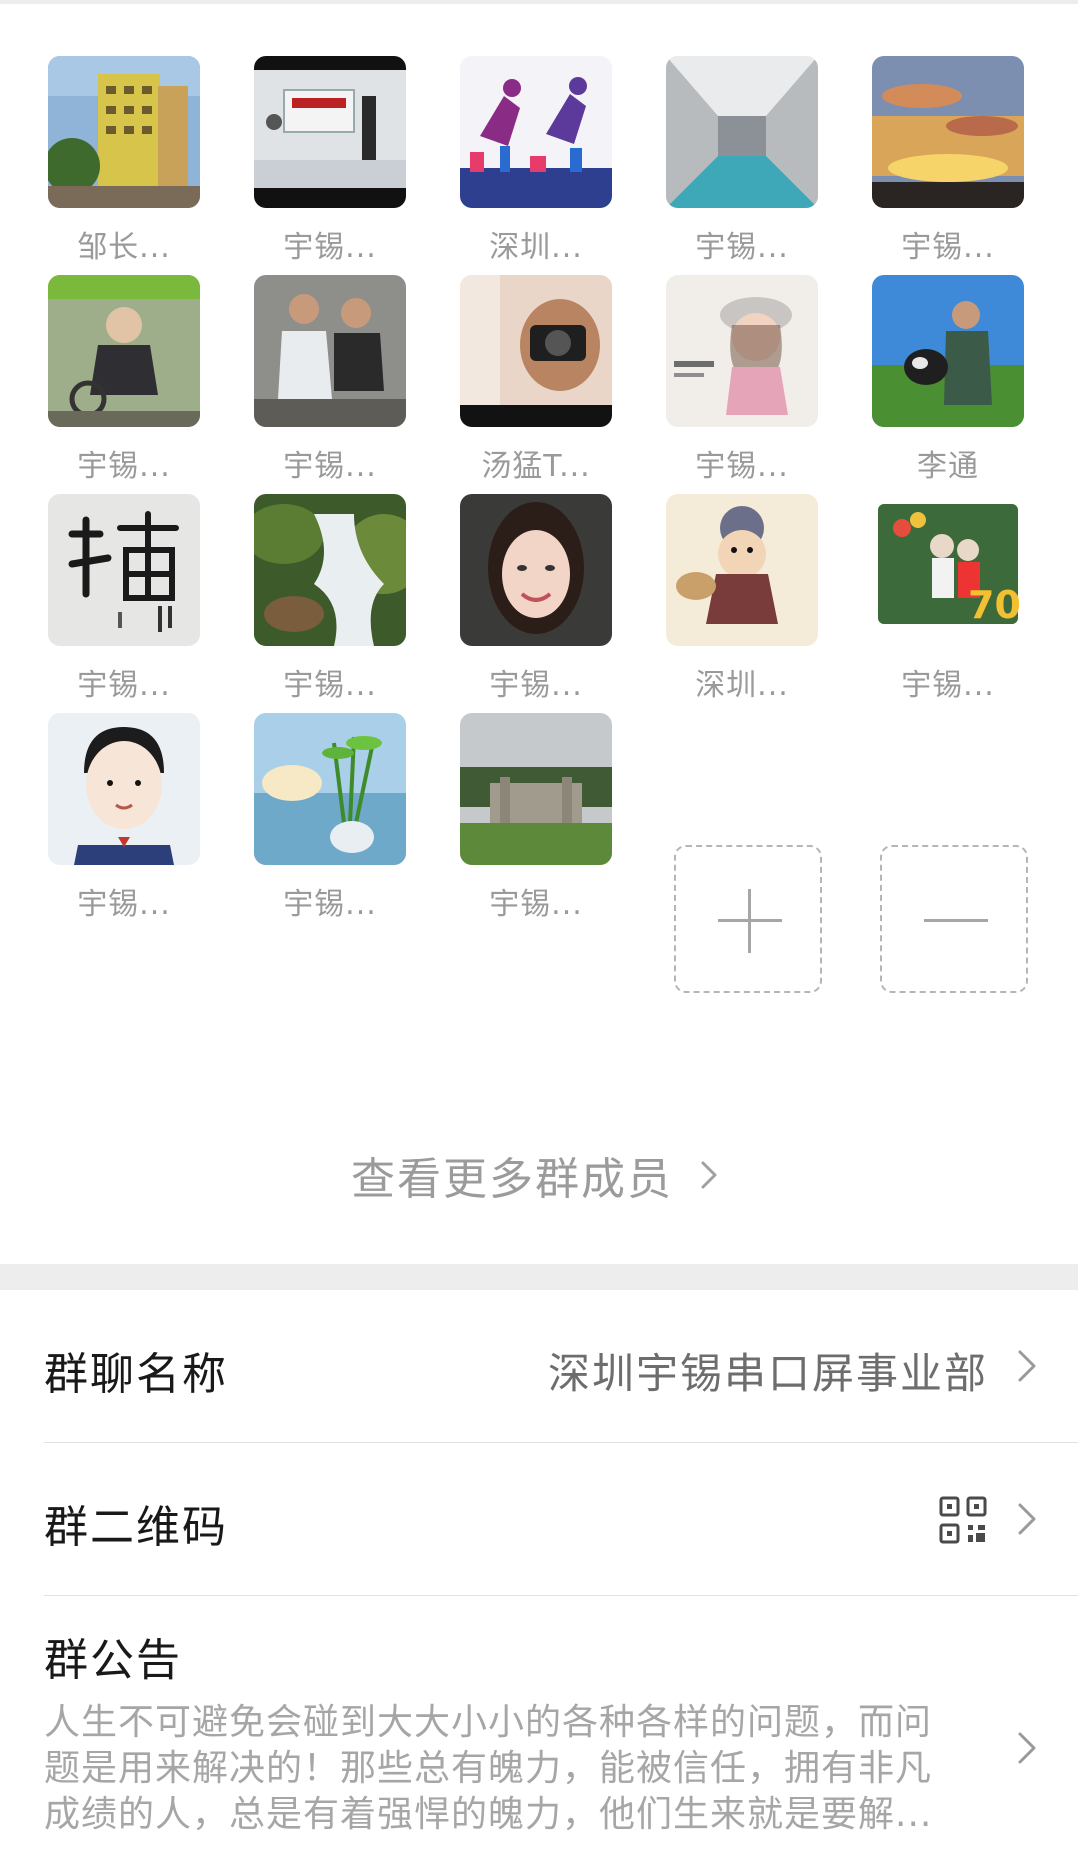  What do you see at coordinates (124, 570) in the screenshot?
I see `calligraphy-icon` at bounding box center [124, 570].